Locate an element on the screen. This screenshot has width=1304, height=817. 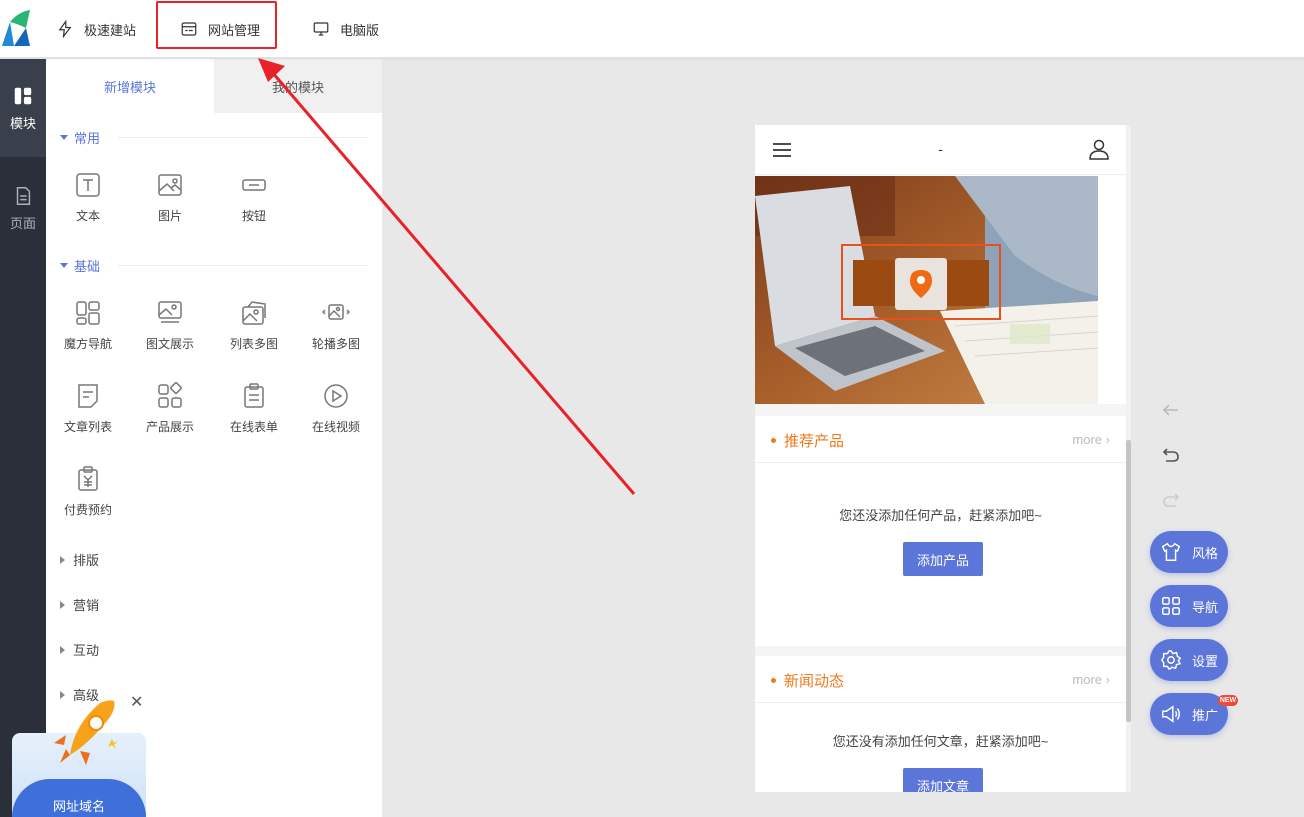
section-title: 排版 is located at coordinates (86, 560).